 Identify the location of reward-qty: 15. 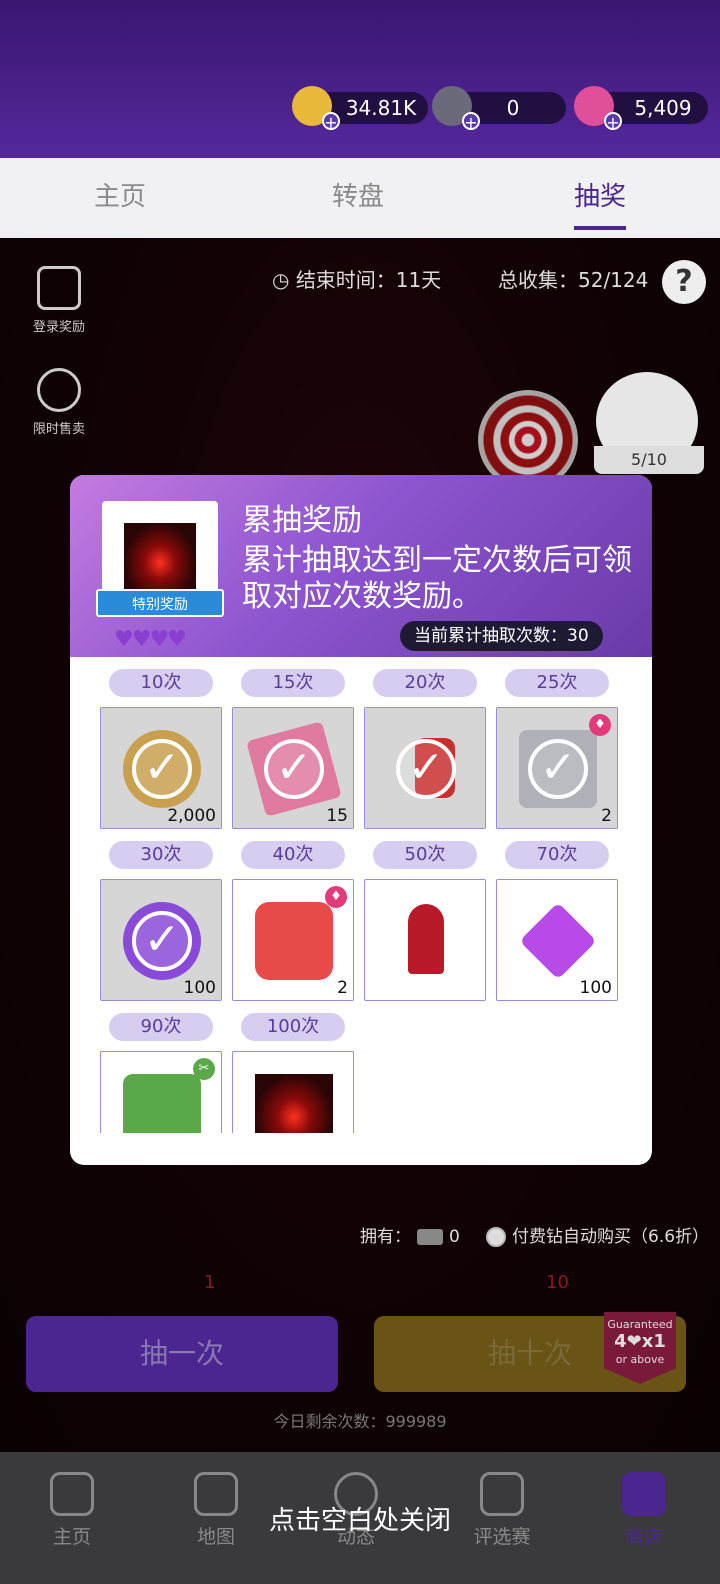
(337, 816).